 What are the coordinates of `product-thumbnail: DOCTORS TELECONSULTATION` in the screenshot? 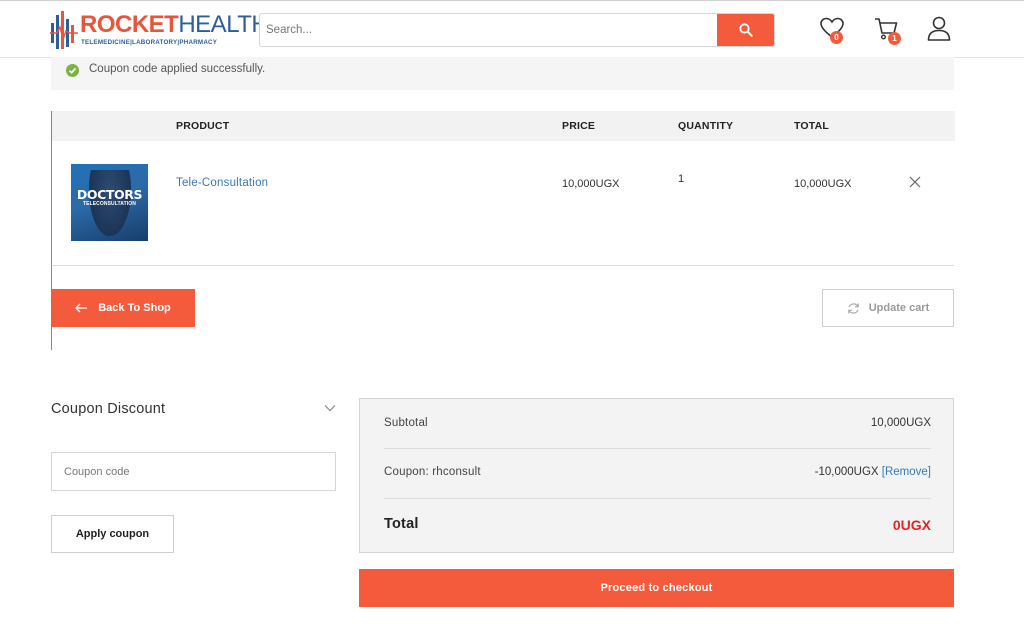 It's located at (109, 202).